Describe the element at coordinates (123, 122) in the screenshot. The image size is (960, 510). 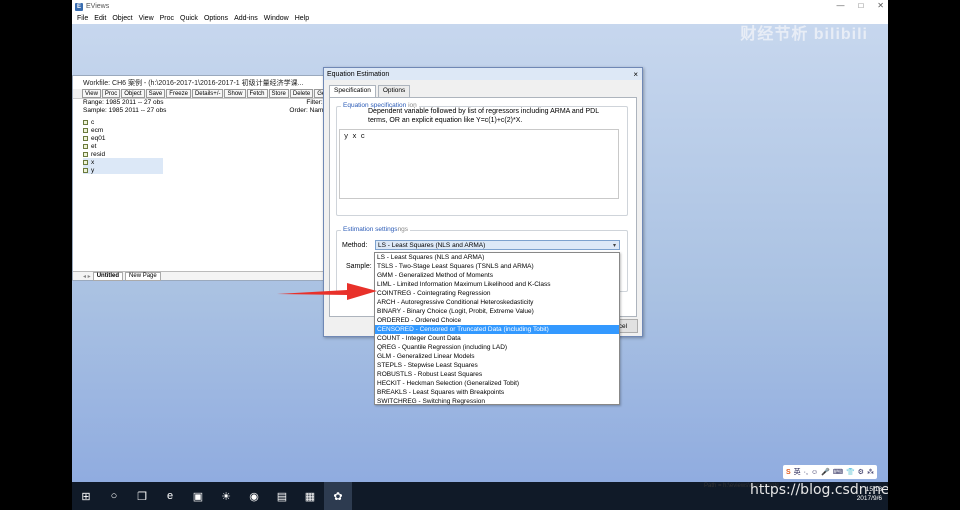
I see `workfile-object-c: c` at that location.